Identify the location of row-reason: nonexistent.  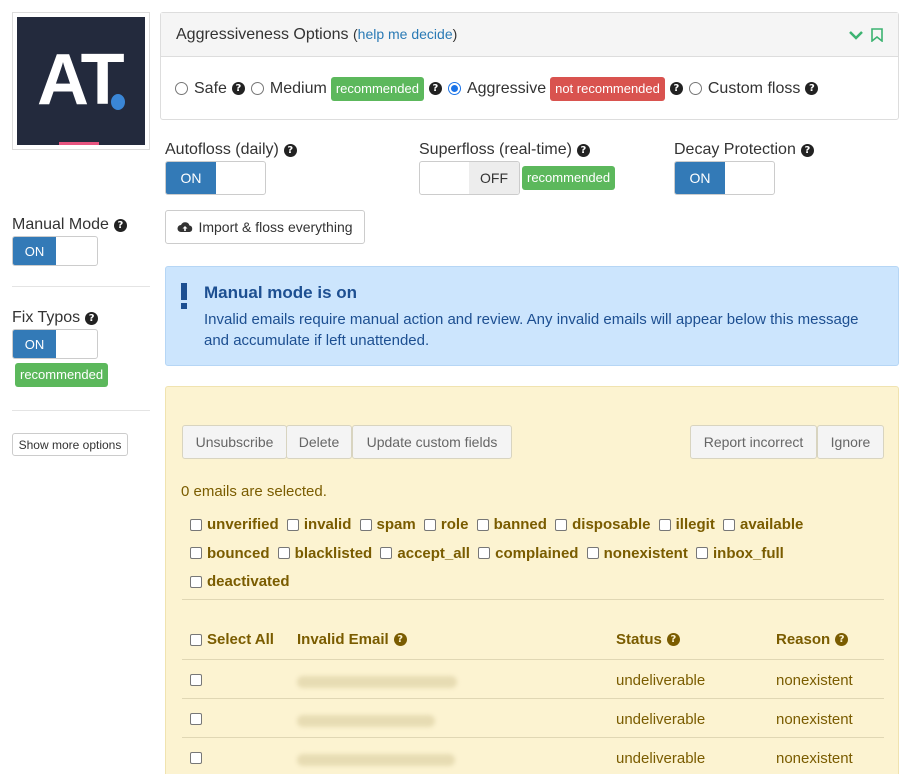
(814, 680).